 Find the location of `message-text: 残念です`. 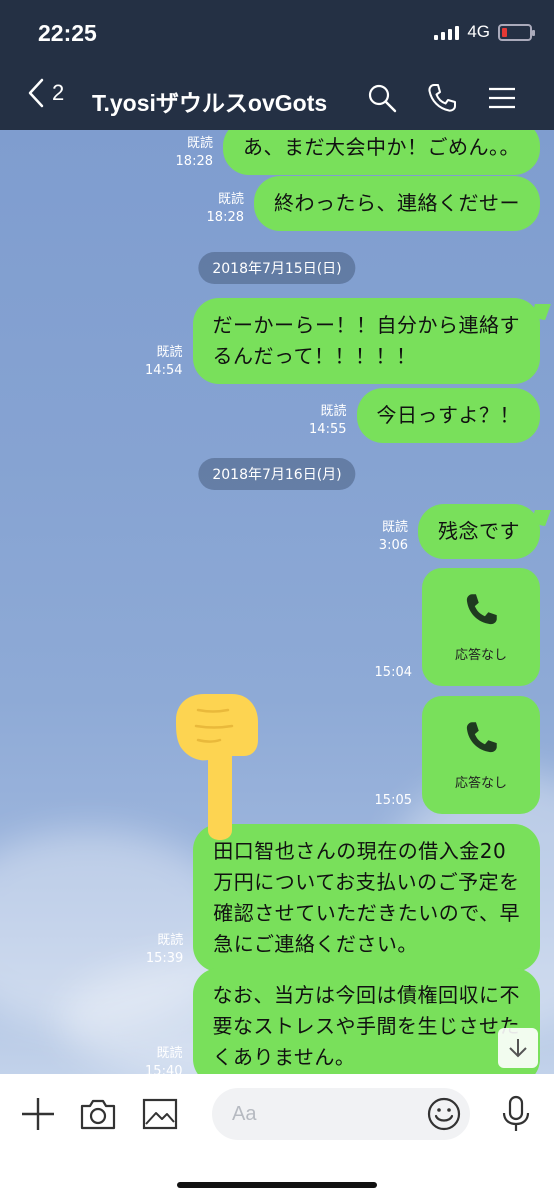

message-text: 残念です is located at coordinates (479, 531).